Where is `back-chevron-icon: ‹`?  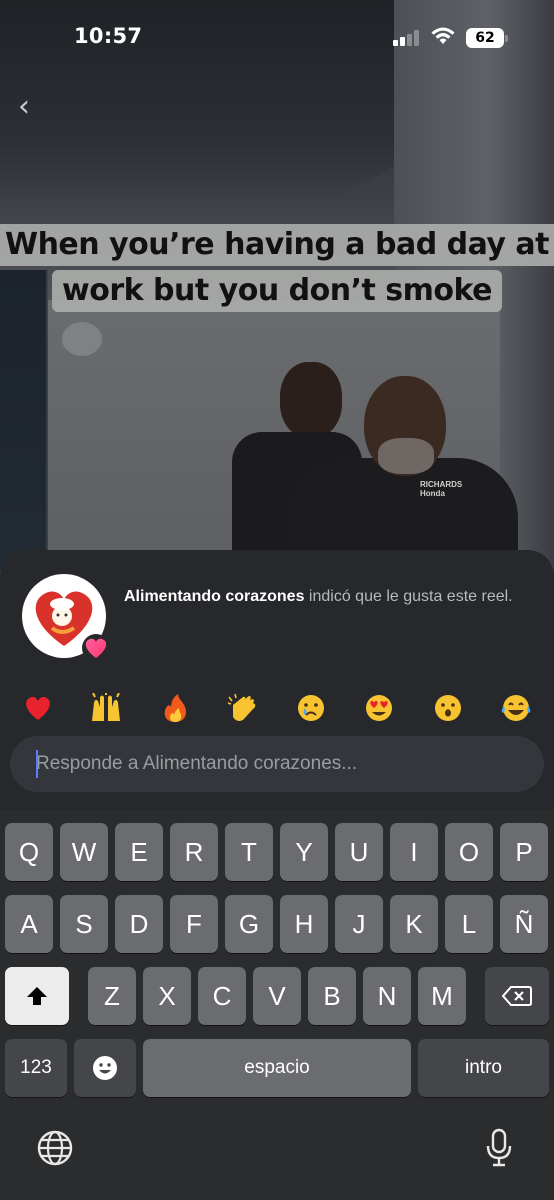 back-chevron-icon: ‹ is located at coordinates (30, 107).